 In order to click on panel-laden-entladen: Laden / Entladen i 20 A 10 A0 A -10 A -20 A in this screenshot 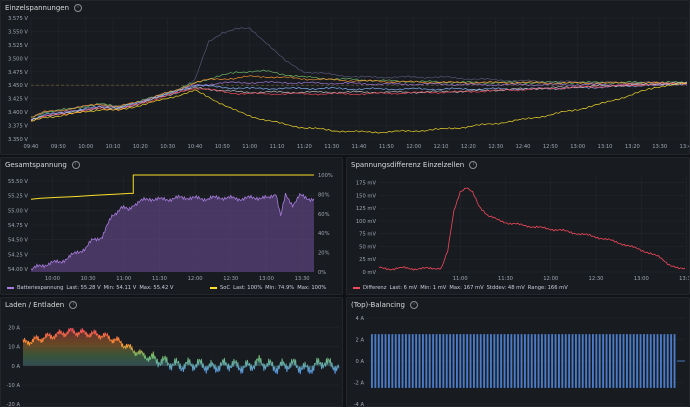, I will do `click(171, 352)`.